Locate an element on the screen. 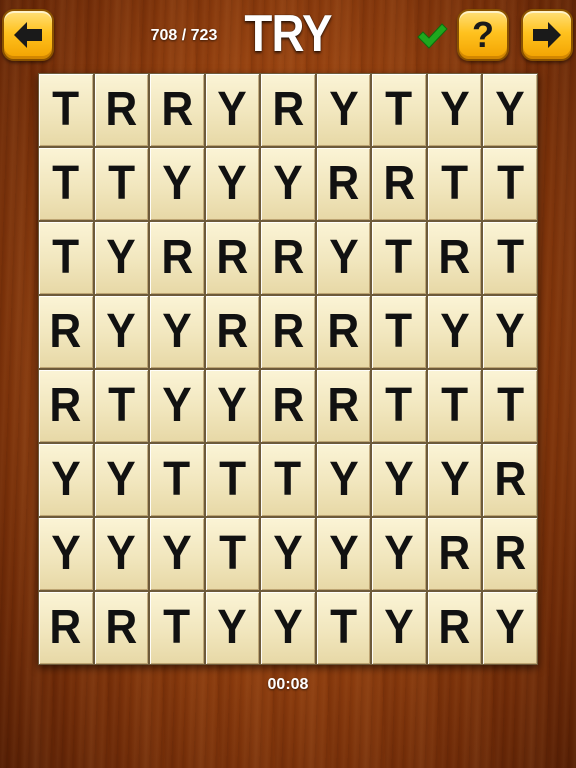  question-mark-icon: ? is located at coordinates (483, 34).